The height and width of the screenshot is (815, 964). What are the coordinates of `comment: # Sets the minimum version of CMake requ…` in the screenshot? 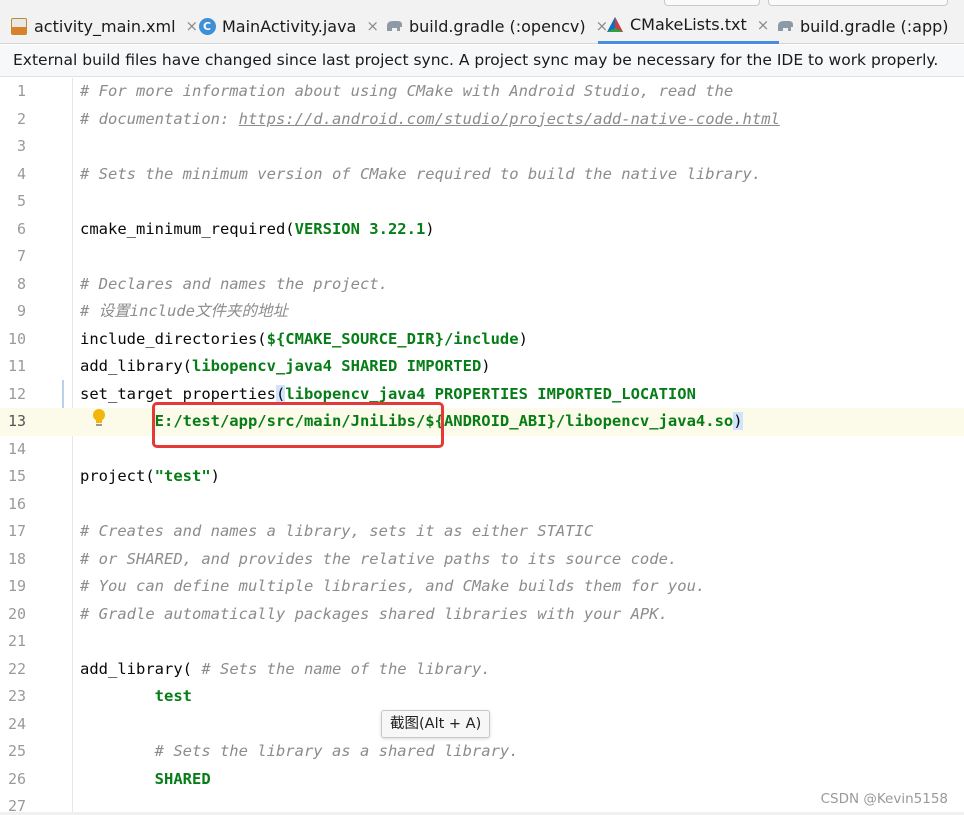 It's located at (421, 173).